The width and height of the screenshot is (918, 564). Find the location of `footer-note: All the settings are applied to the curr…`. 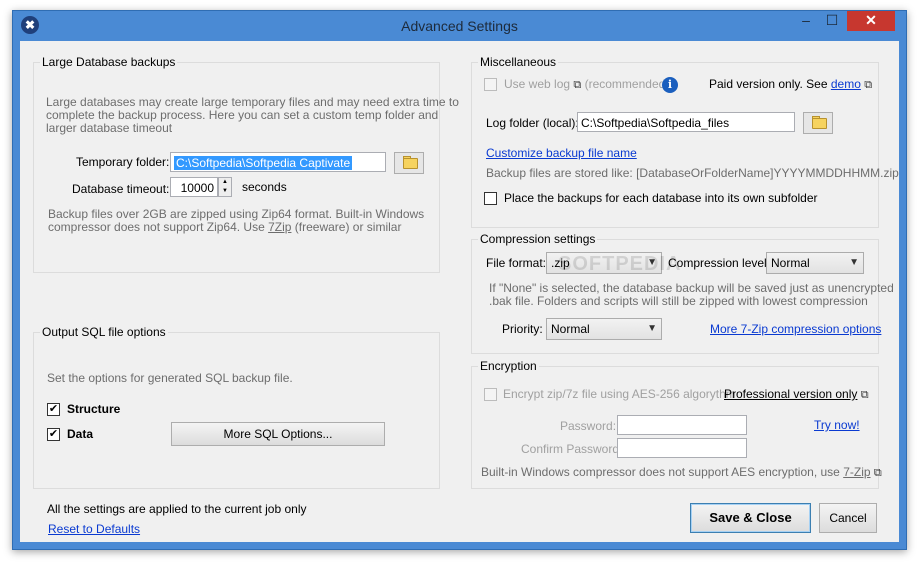

footer-note: All the settings are applied to the curr… is located at coordinates (177, 509).